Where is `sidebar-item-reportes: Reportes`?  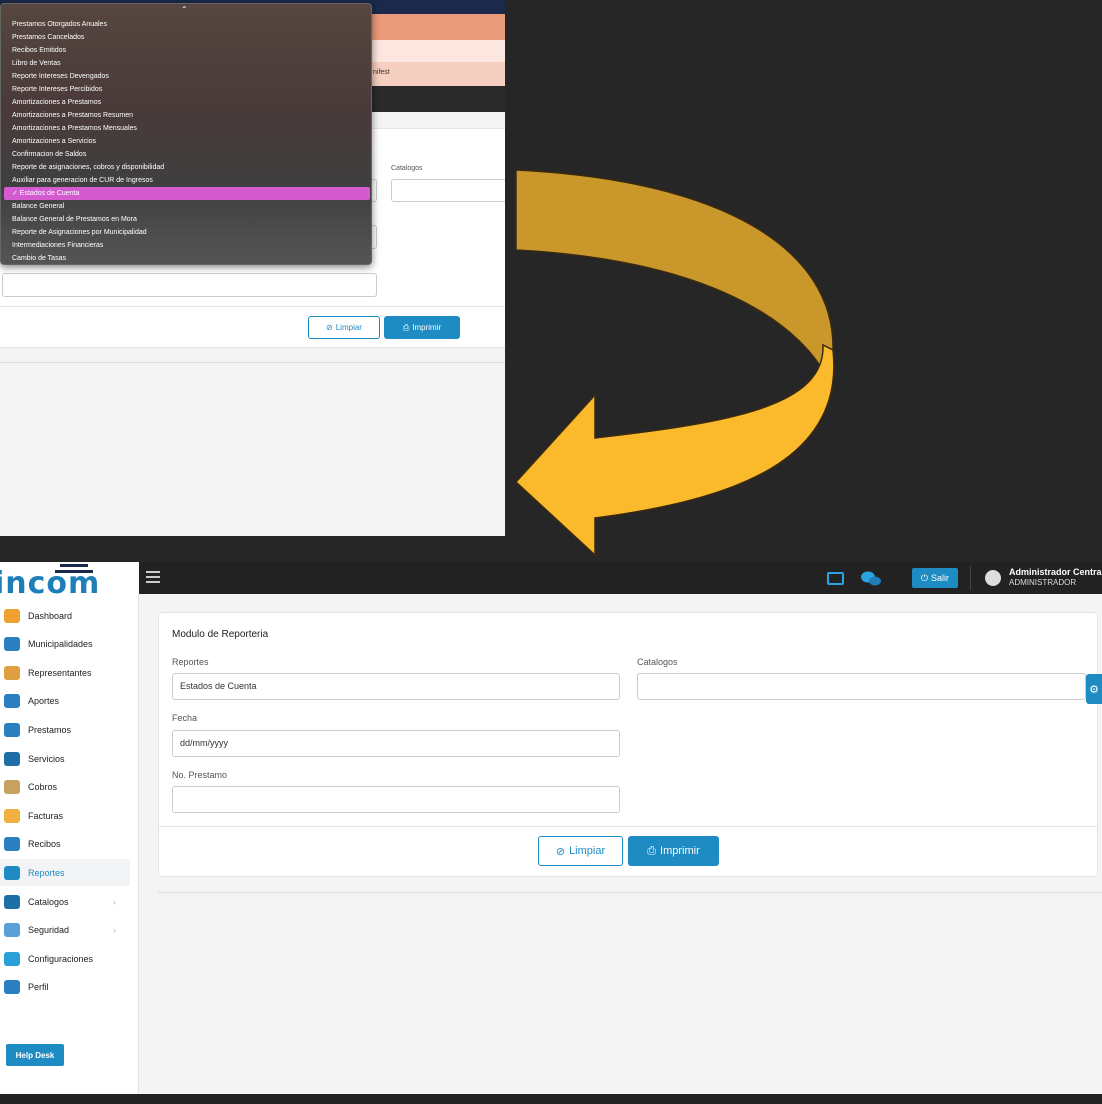
sidebar-item-reportes: Reportes is located at coordinates (65, 873).